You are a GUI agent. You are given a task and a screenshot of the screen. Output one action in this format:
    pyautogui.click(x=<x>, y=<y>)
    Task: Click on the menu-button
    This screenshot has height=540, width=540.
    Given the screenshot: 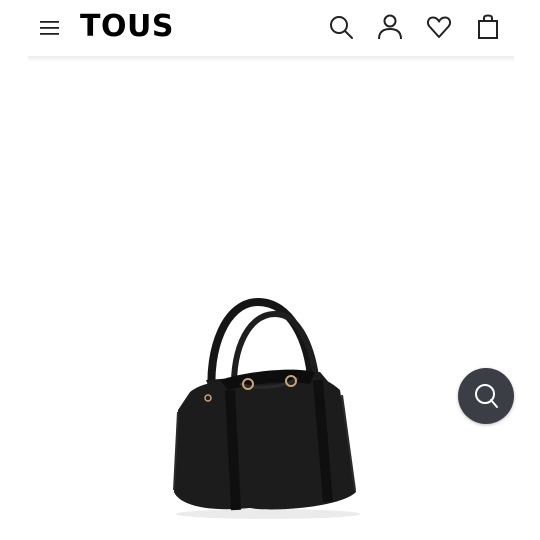 What is the action you would take?
    pyautogui.click(x=50, y=28)
    